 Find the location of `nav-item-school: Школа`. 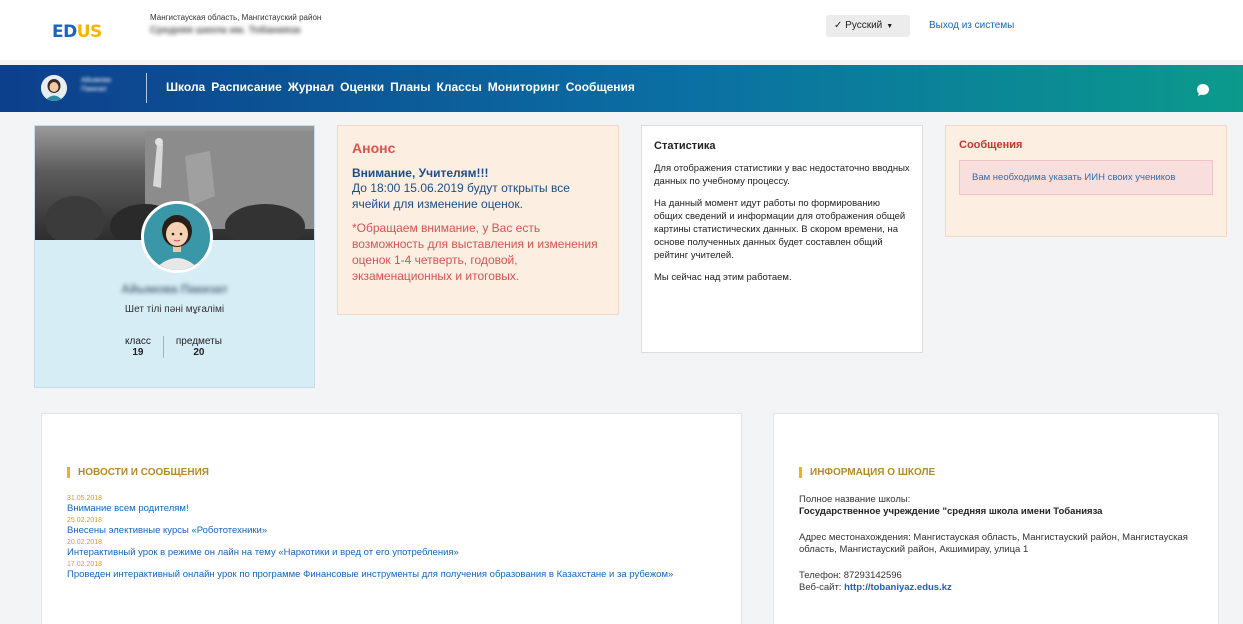

nav-item-school: Школа is located at coordinates (185, 87).